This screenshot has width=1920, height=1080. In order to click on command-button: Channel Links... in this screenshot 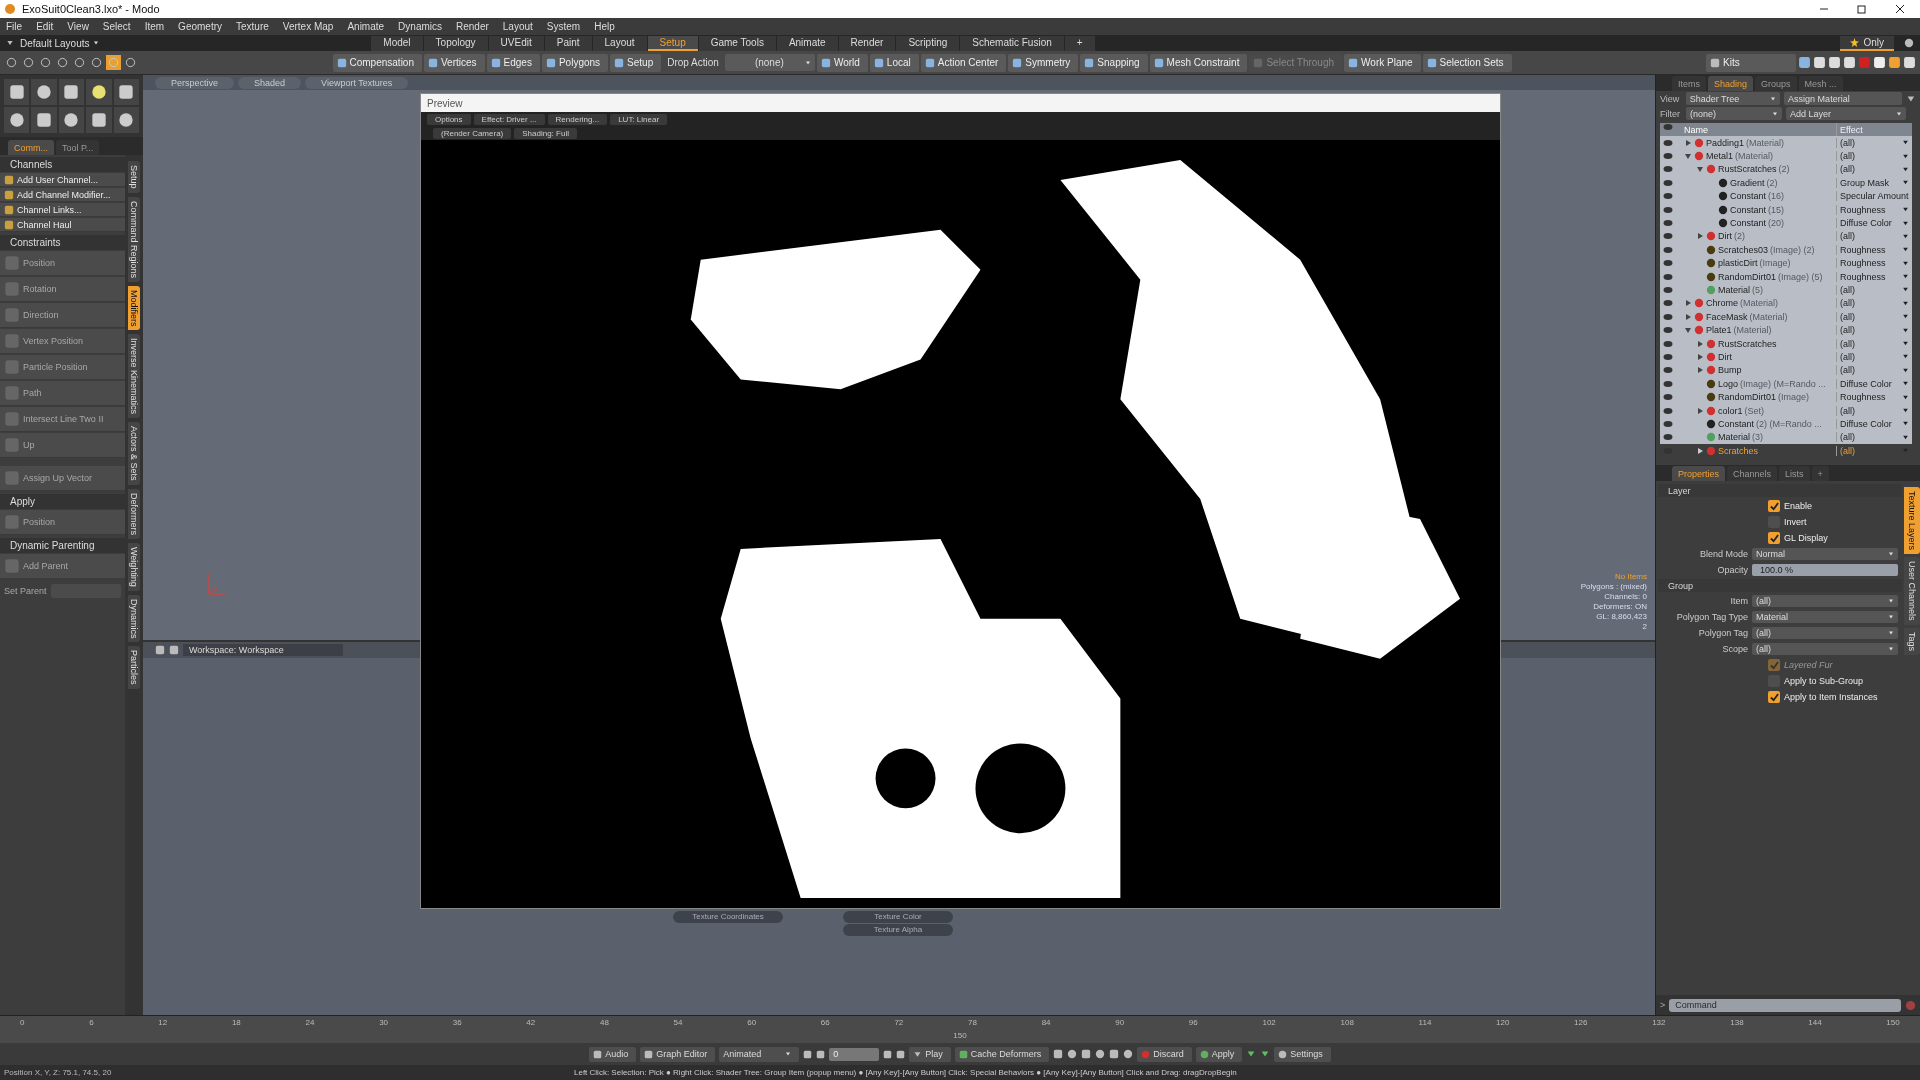, I will do `click(62, 210)`.